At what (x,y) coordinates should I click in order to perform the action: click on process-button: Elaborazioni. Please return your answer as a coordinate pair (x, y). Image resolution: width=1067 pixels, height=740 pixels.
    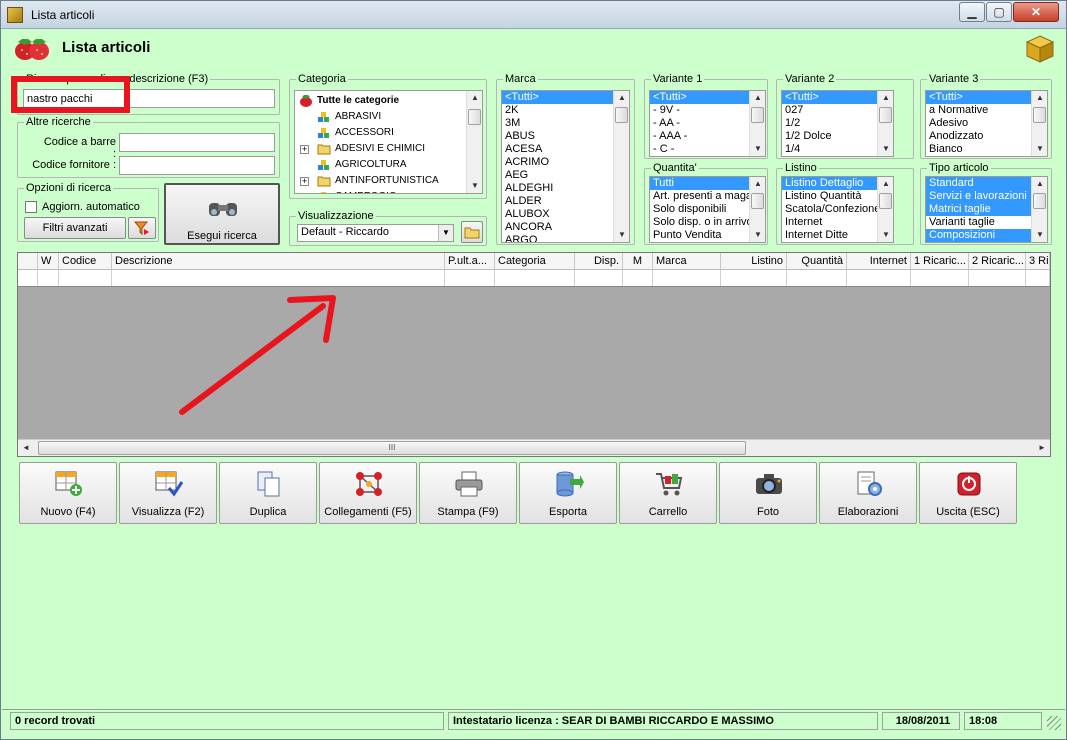
    Looking at the image, I should click on (868, 493).